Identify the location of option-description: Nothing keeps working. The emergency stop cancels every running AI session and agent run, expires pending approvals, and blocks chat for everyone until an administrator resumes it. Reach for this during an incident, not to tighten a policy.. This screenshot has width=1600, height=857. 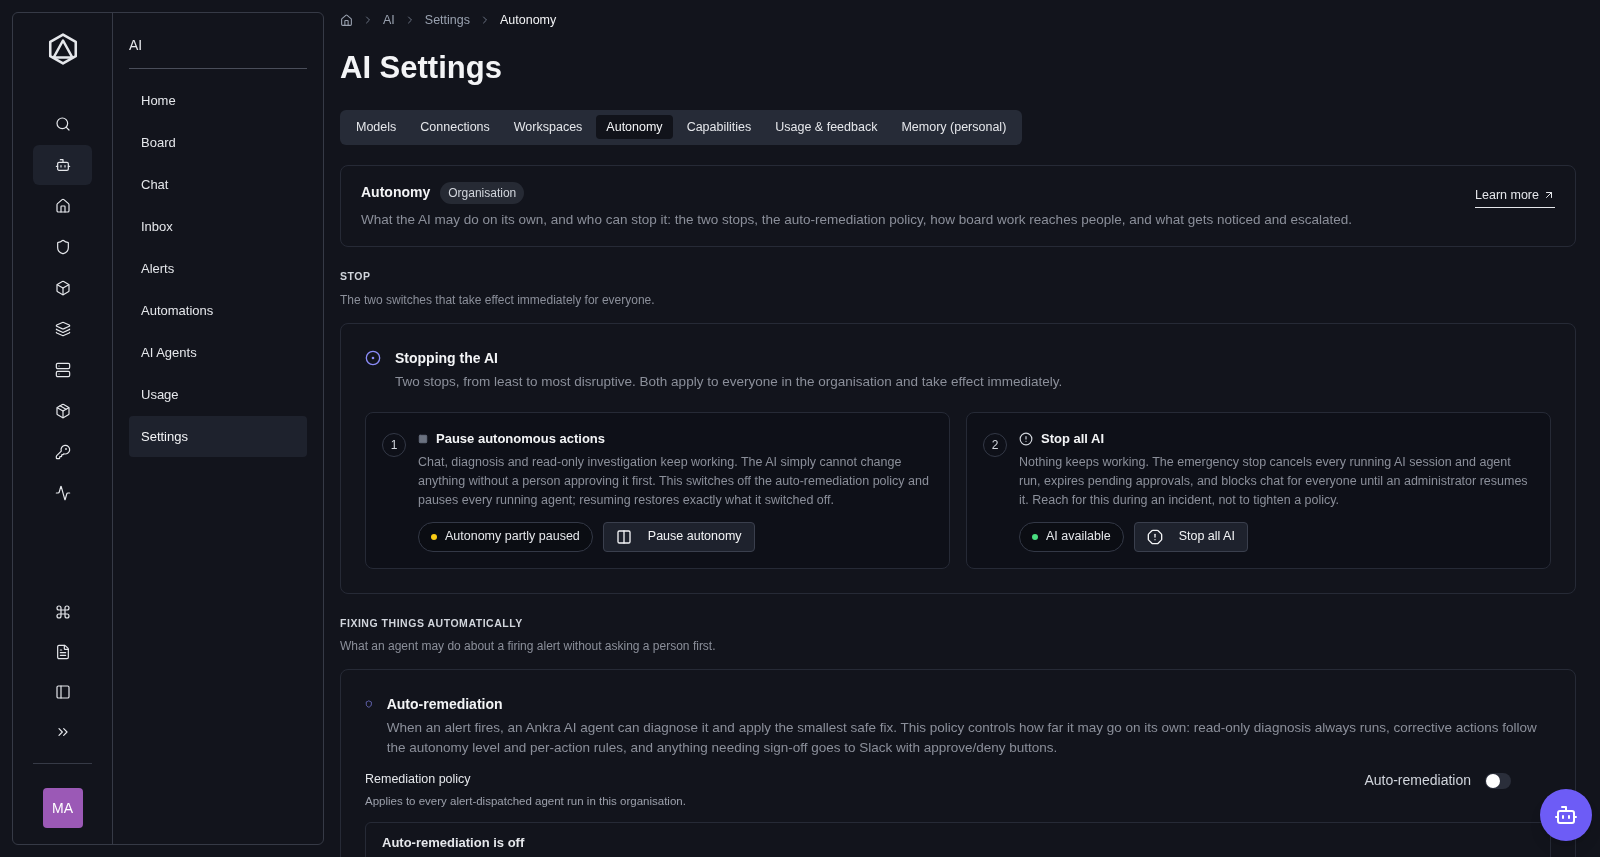
(1274, 481).